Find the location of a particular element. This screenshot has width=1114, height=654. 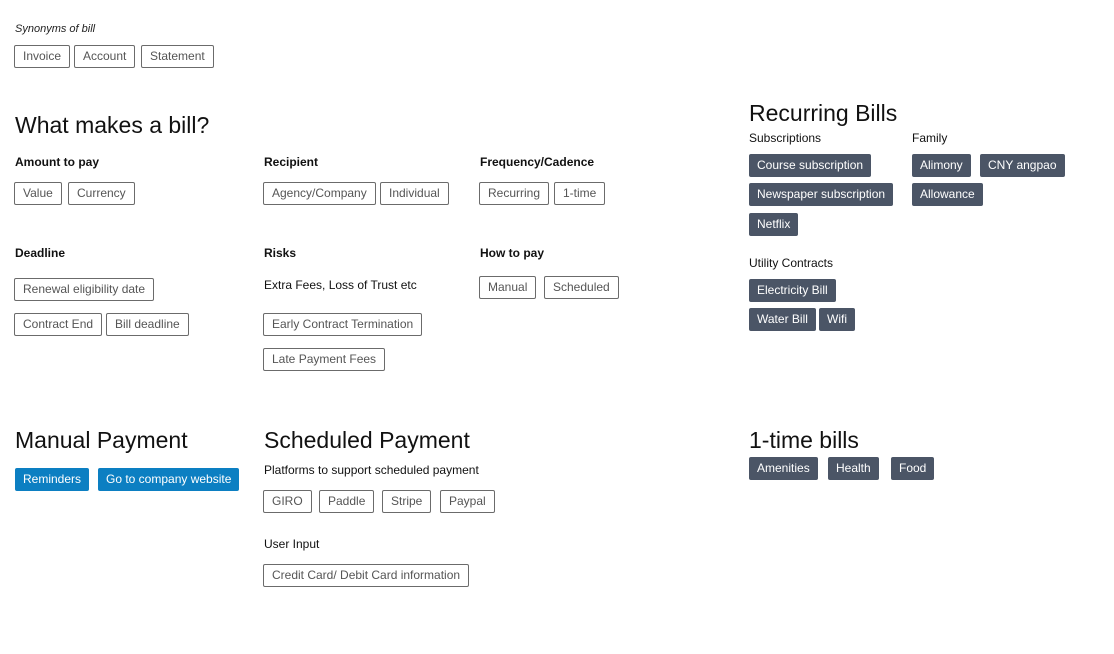

subscription-tag-course: Course subscription is located at coordinates (810, 165).